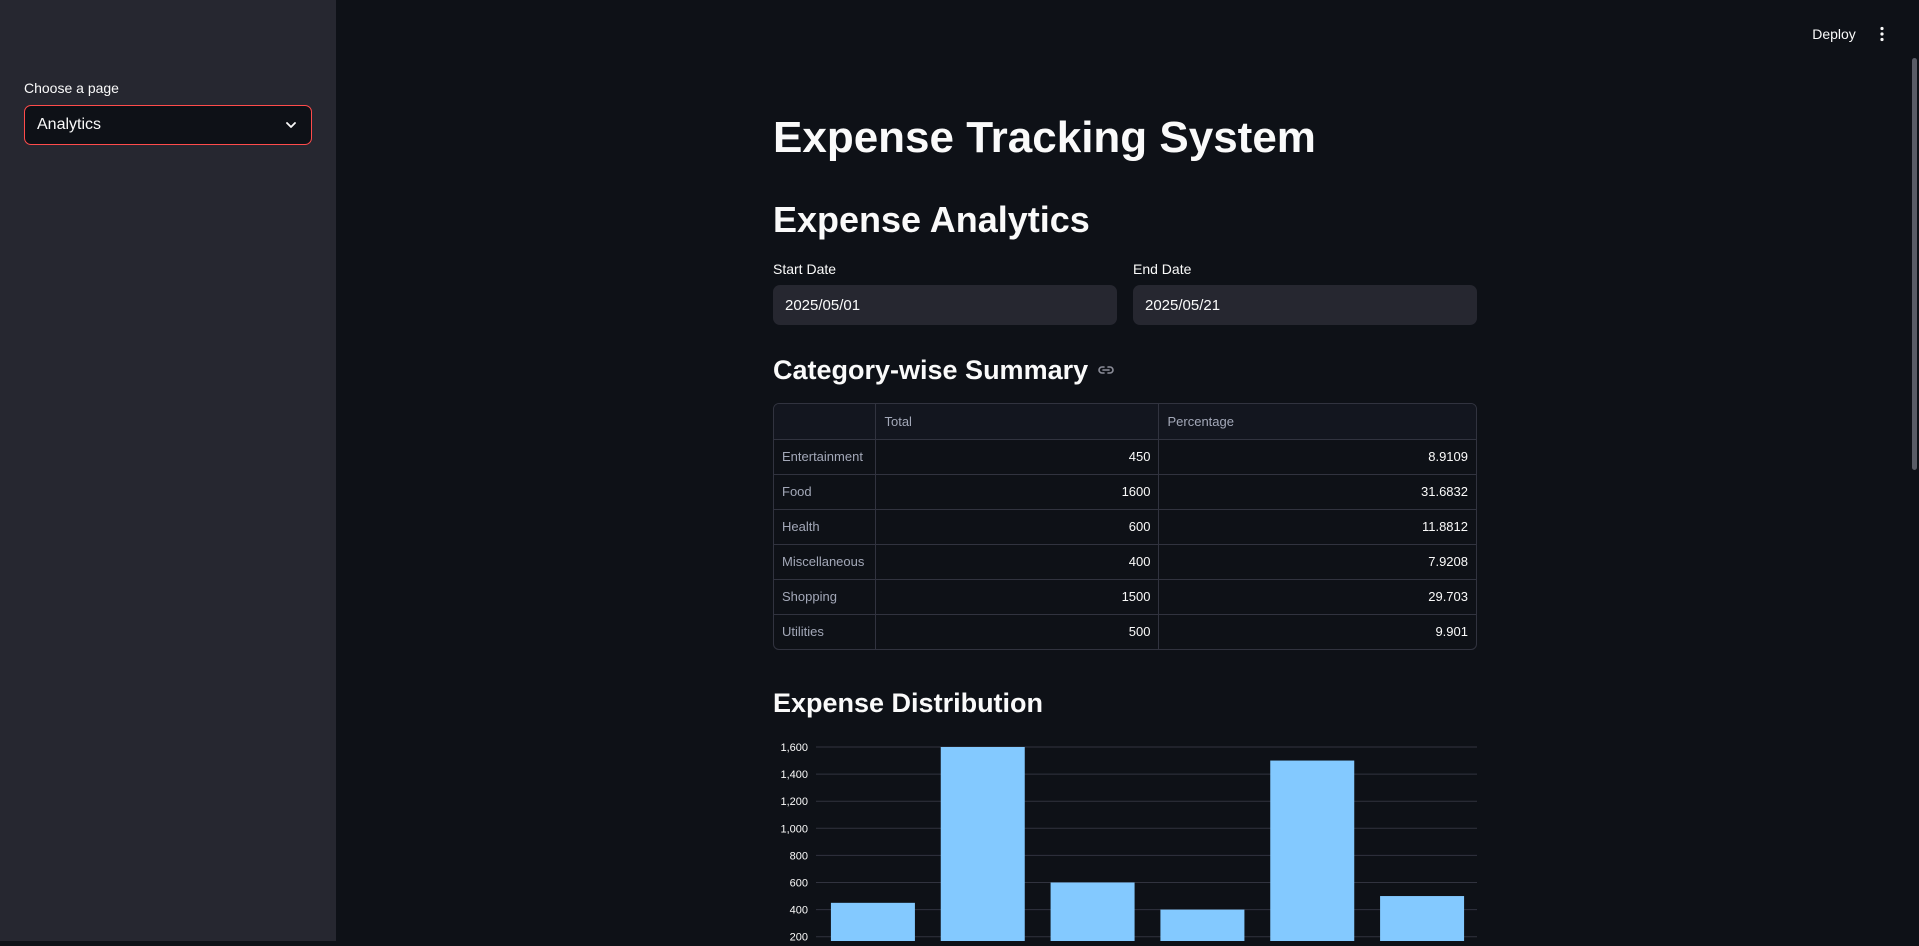 This screenshot has height=946, width=1919. What do you see at coordinates (825, 631) in the screenshot?
I see `table-cell-category: Utilities` at bounding box center [825, 631].